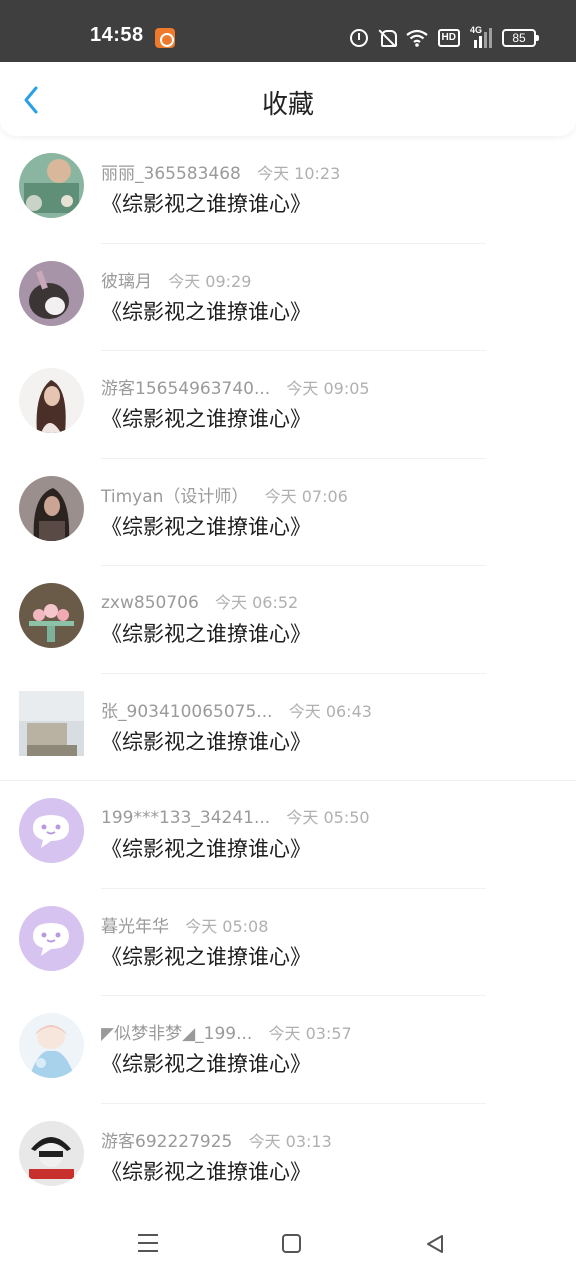 This screenshot has height=1280, width=576. Describe the element at coordinates (387, 38) in the screenshot. I see `mute-icon` at that location.